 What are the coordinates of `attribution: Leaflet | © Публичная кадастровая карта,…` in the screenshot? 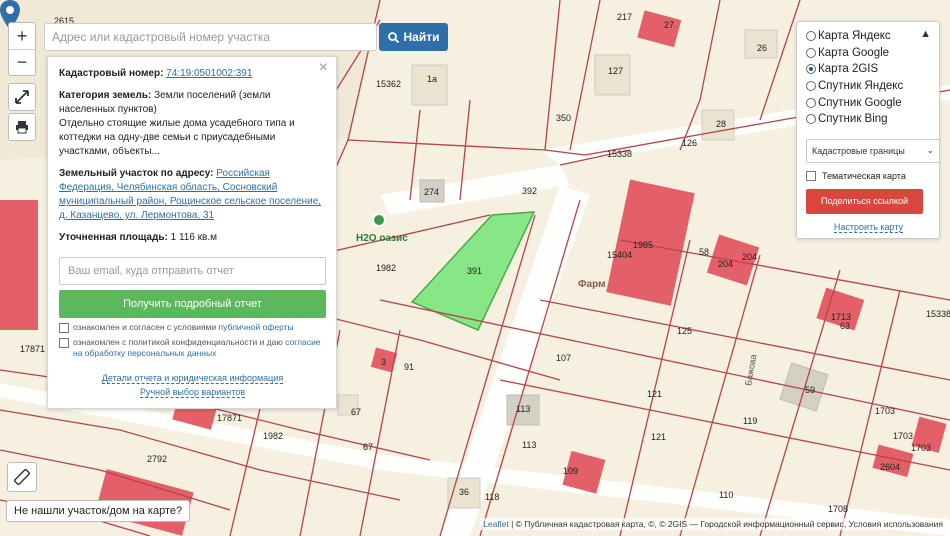 It's located at (713, 524).